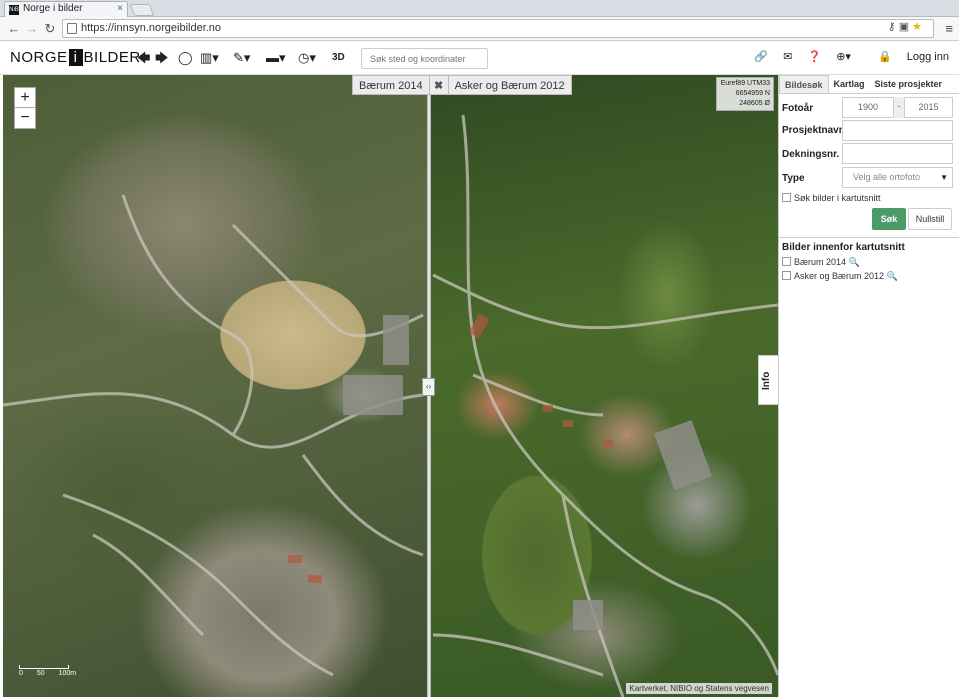 This screenshot has height=700, width=959. Describe the element at coordinates (928, 107) in the screenshot. I see `year-to-input: 2015` at that location.